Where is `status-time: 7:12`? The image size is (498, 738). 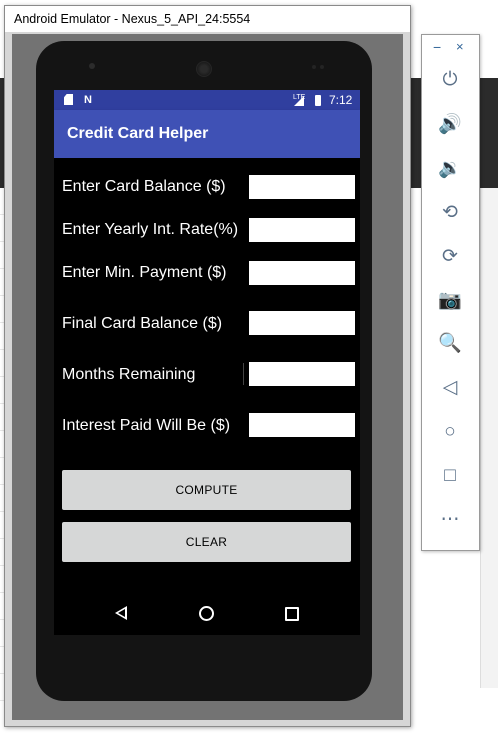 status-time: 7:12 is located at coordinates (341, 100).